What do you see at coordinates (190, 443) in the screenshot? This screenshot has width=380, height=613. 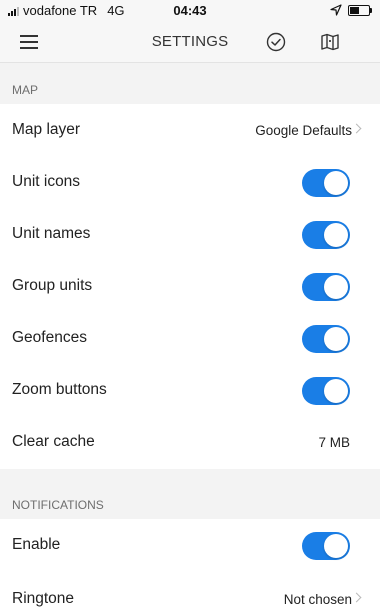 I see `clear-cache-row: Clear cache 7 MB` at bounding box center [190, 443].